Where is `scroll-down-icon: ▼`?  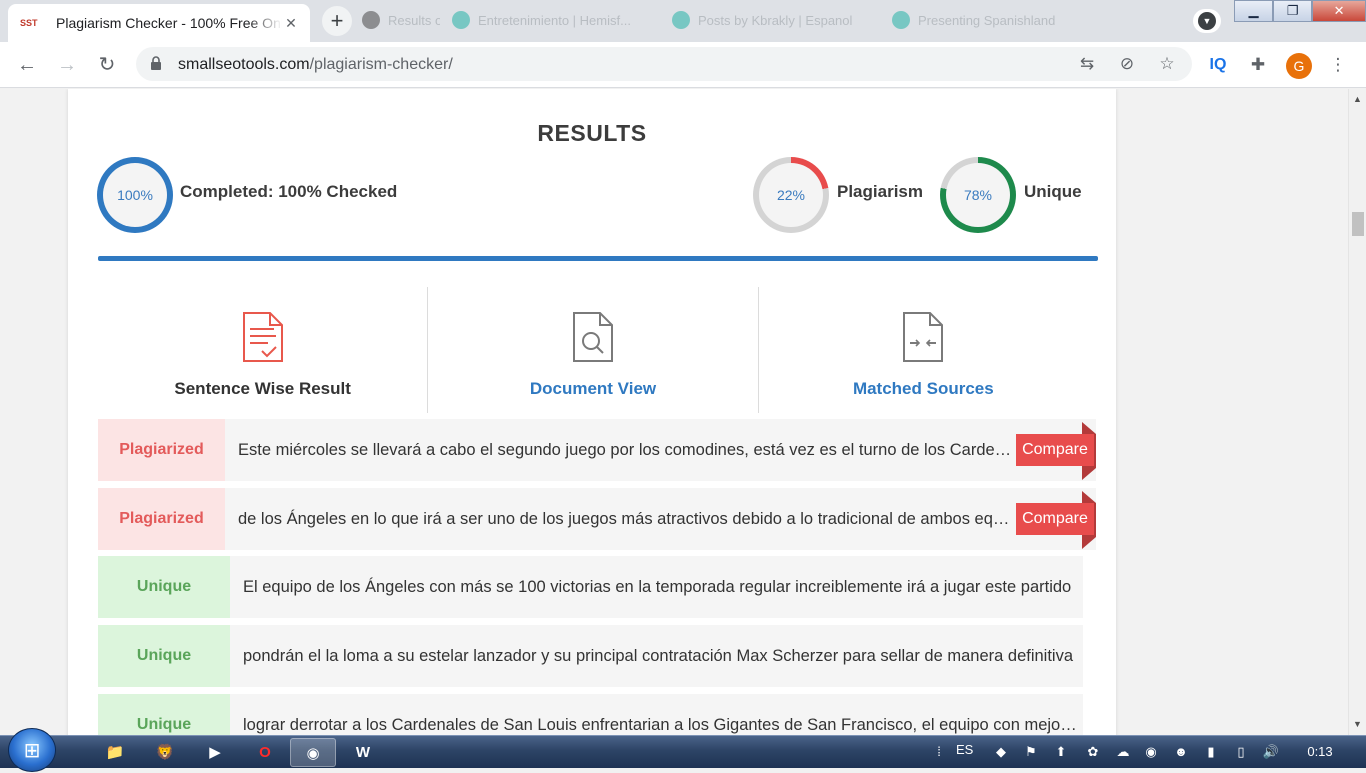 scroll-down-icon: ▼ is located at coordinates (1357, 724).